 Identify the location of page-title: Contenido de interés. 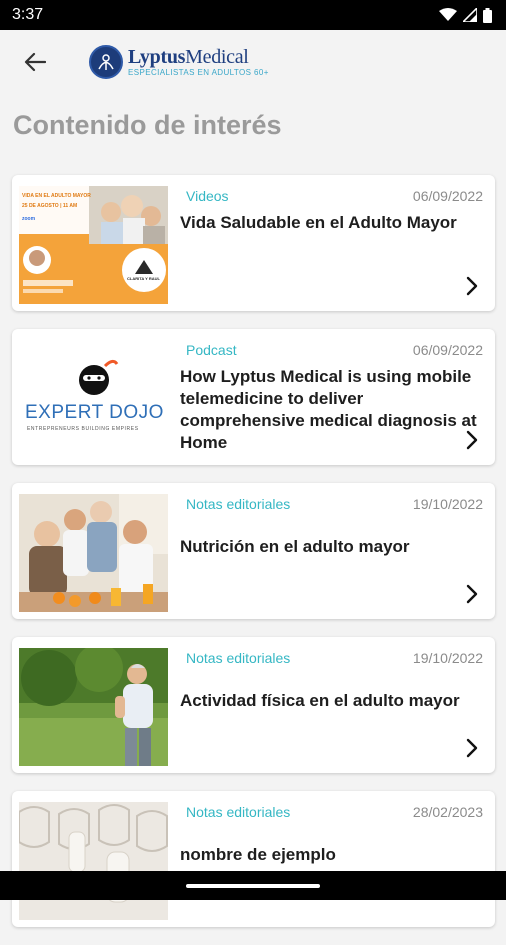
(147, 125).